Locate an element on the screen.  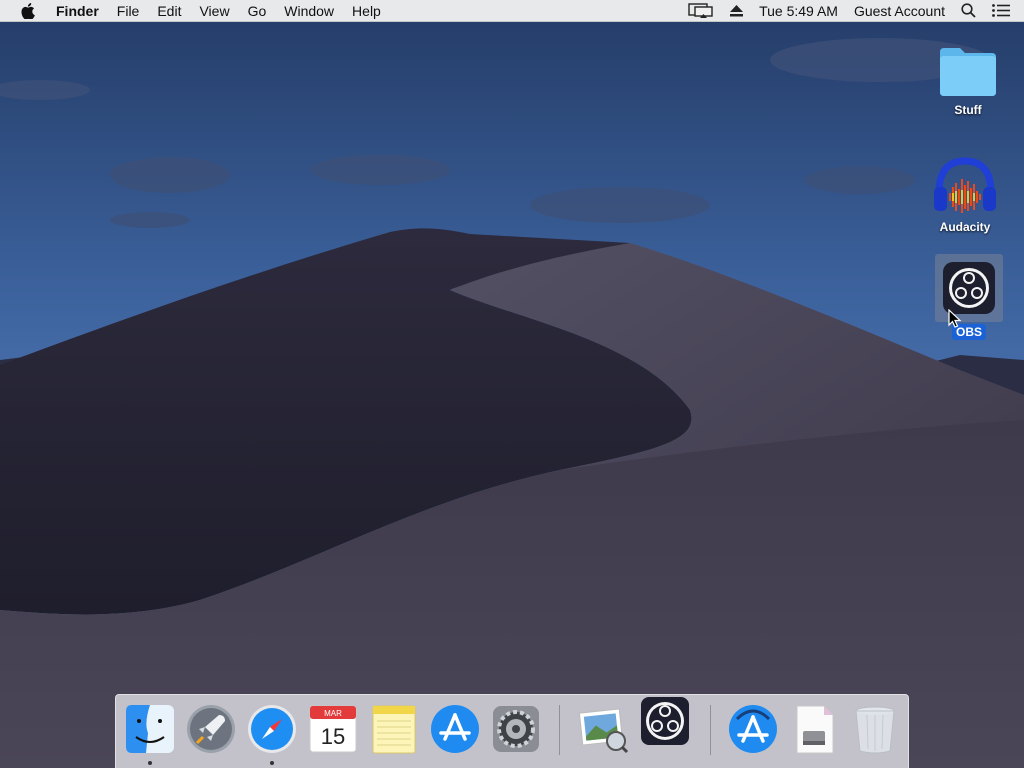
mouse-pointer-icon is located at coordinates (955, 318).